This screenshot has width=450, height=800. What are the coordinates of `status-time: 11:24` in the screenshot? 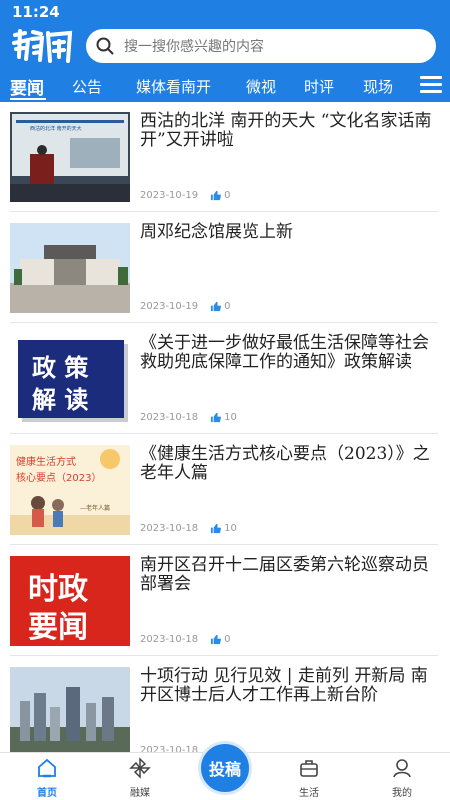 It's located at (36, 12).